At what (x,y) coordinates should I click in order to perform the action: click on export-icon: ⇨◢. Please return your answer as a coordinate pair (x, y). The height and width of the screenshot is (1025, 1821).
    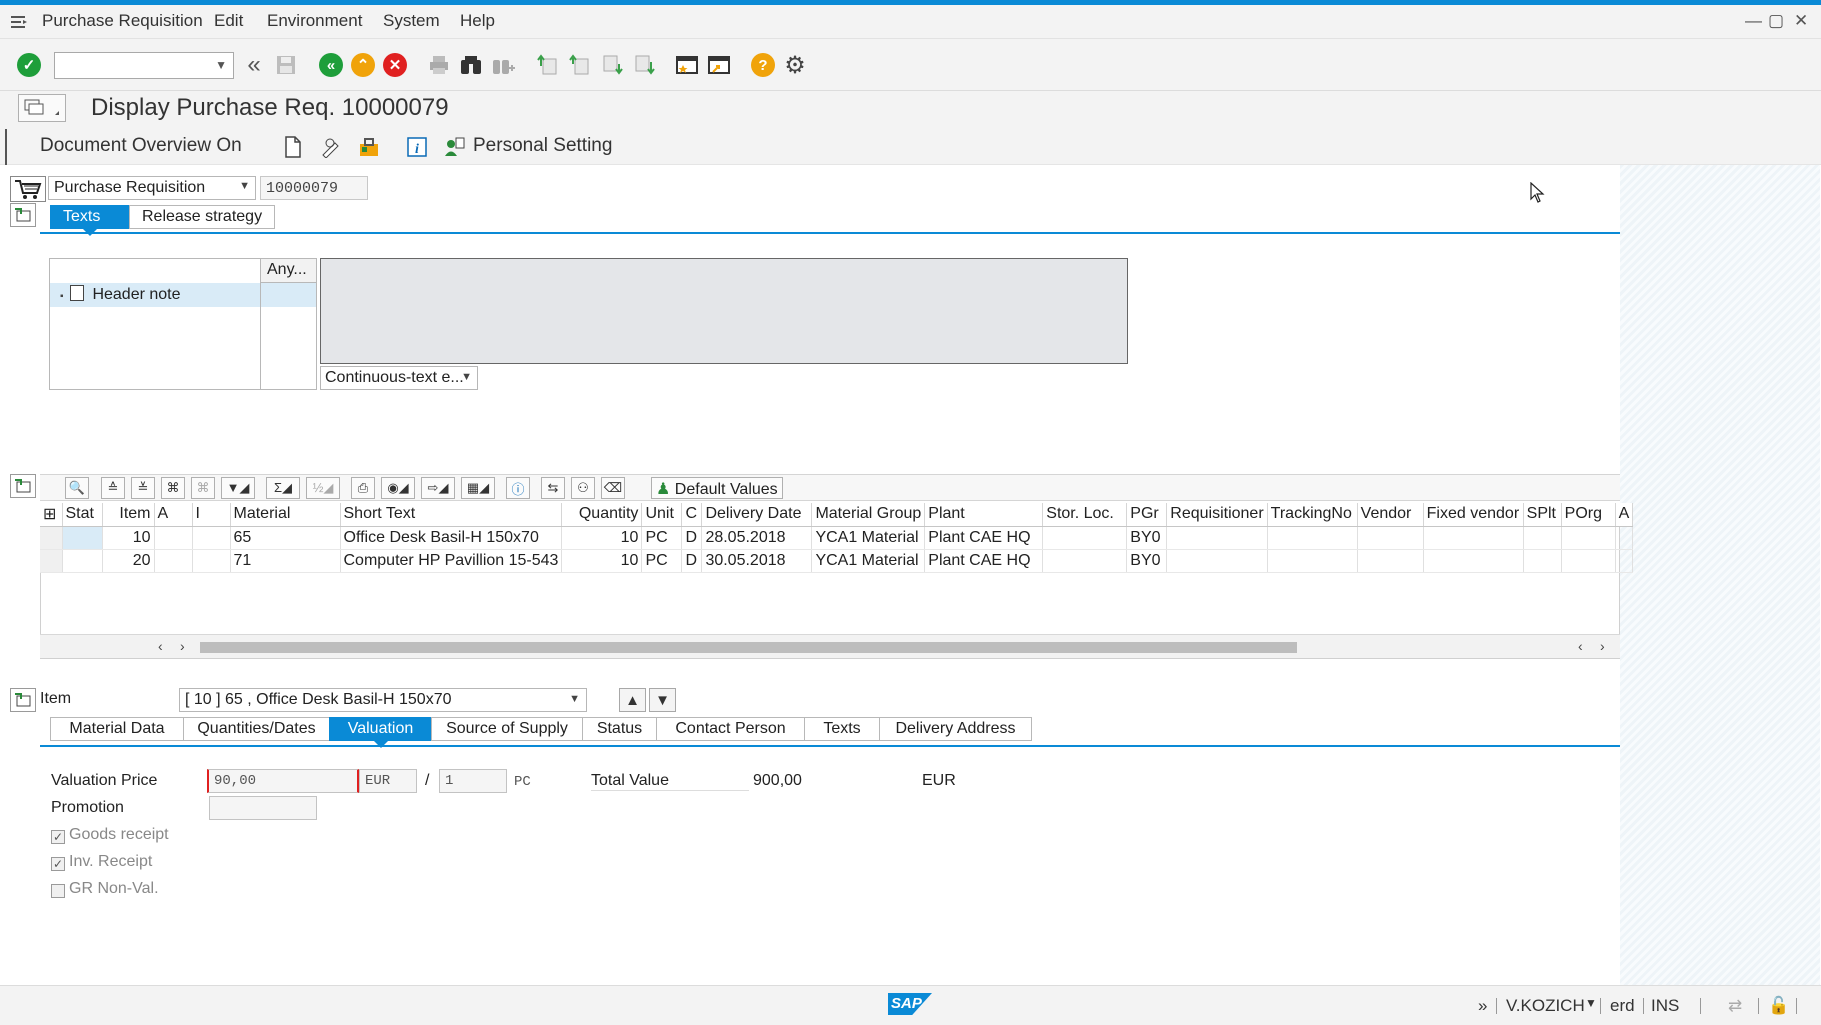
    Looking at the image, I should click on (438, 488).